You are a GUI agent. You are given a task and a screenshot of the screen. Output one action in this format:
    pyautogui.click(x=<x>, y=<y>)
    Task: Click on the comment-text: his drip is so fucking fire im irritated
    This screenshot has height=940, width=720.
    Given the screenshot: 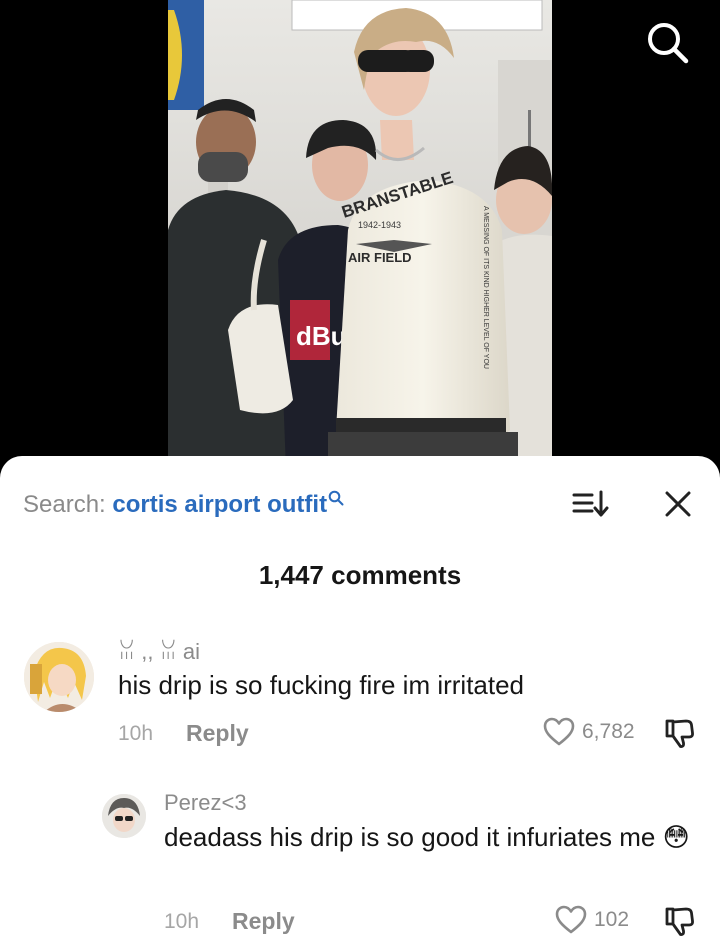 What is the action you would take?
    pyautogui.click(x=321, y=685)
    